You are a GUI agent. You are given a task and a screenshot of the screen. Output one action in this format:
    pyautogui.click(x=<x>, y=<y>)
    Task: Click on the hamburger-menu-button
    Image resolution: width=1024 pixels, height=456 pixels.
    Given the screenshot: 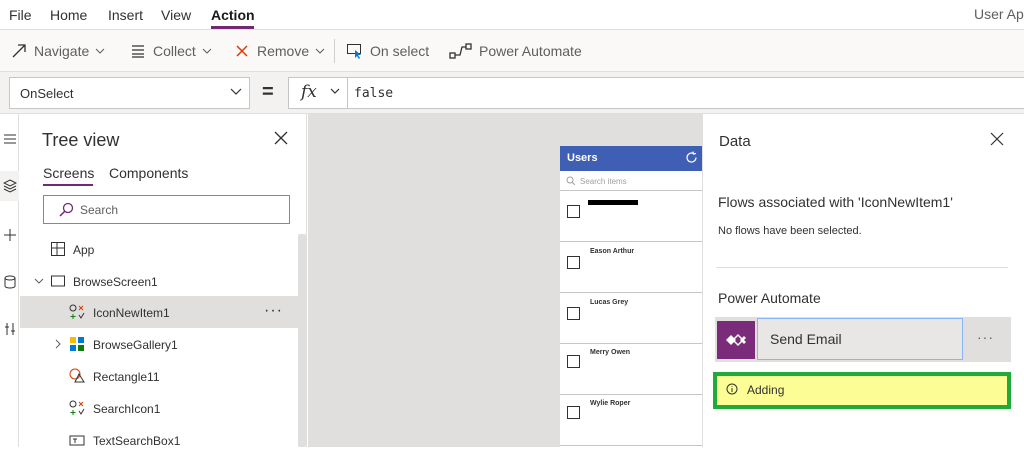 What is the action you would take?
    pyautogui.click(x=9, y=139)
    